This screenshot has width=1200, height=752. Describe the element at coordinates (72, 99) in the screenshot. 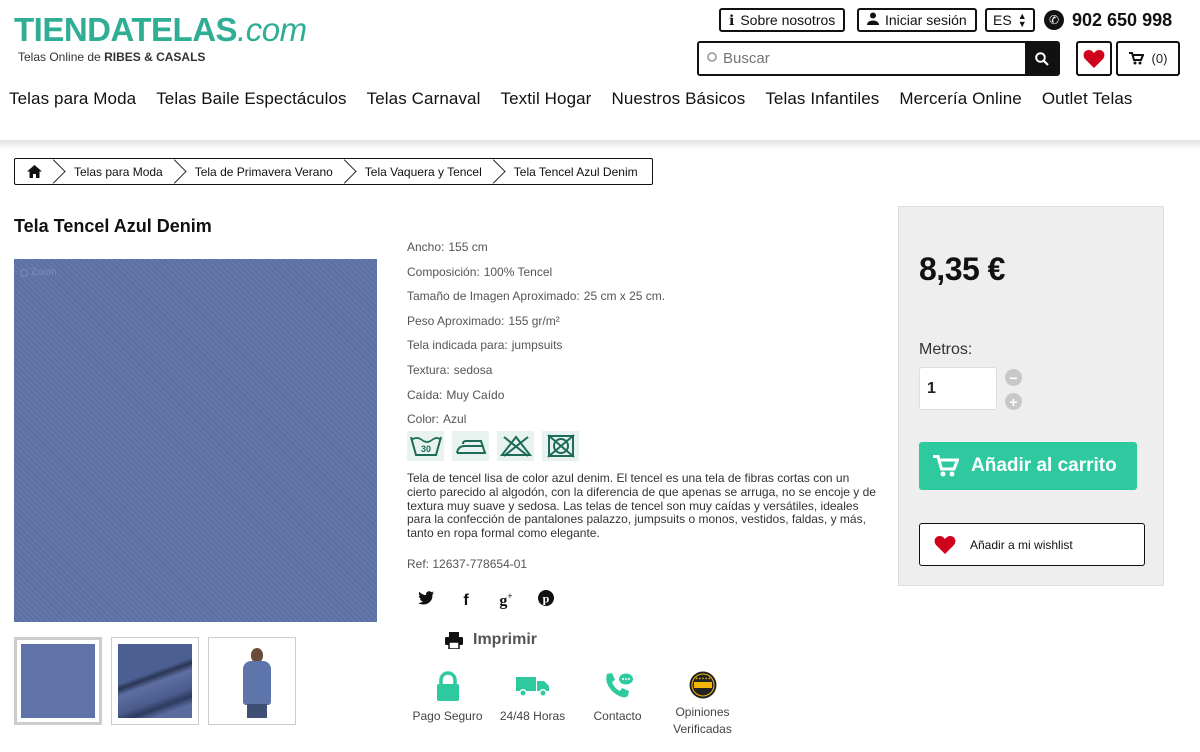

I see `nav-item-telas-moda: Telas para Moda` at that location.